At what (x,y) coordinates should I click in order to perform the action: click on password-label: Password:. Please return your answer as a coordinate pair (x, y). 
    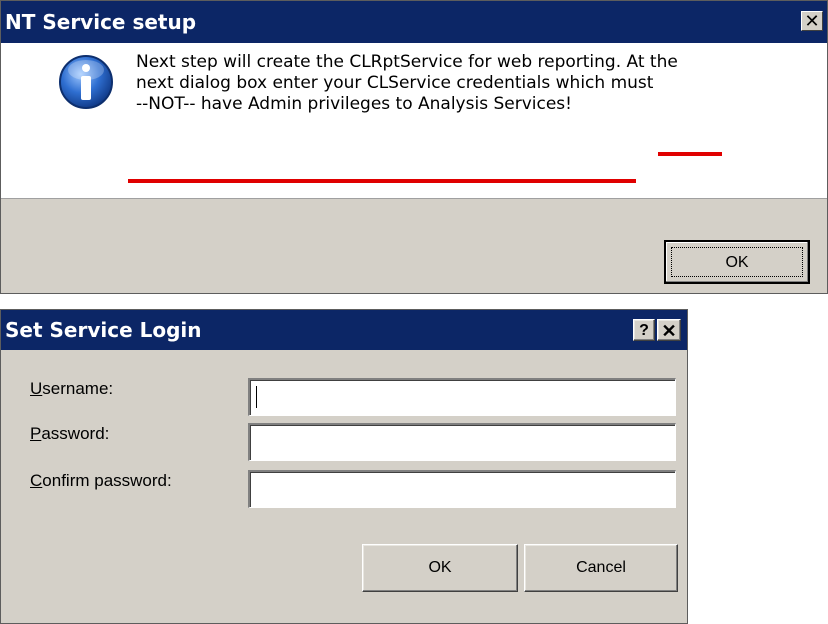
    Looking at the image, I should click on (69, 434).